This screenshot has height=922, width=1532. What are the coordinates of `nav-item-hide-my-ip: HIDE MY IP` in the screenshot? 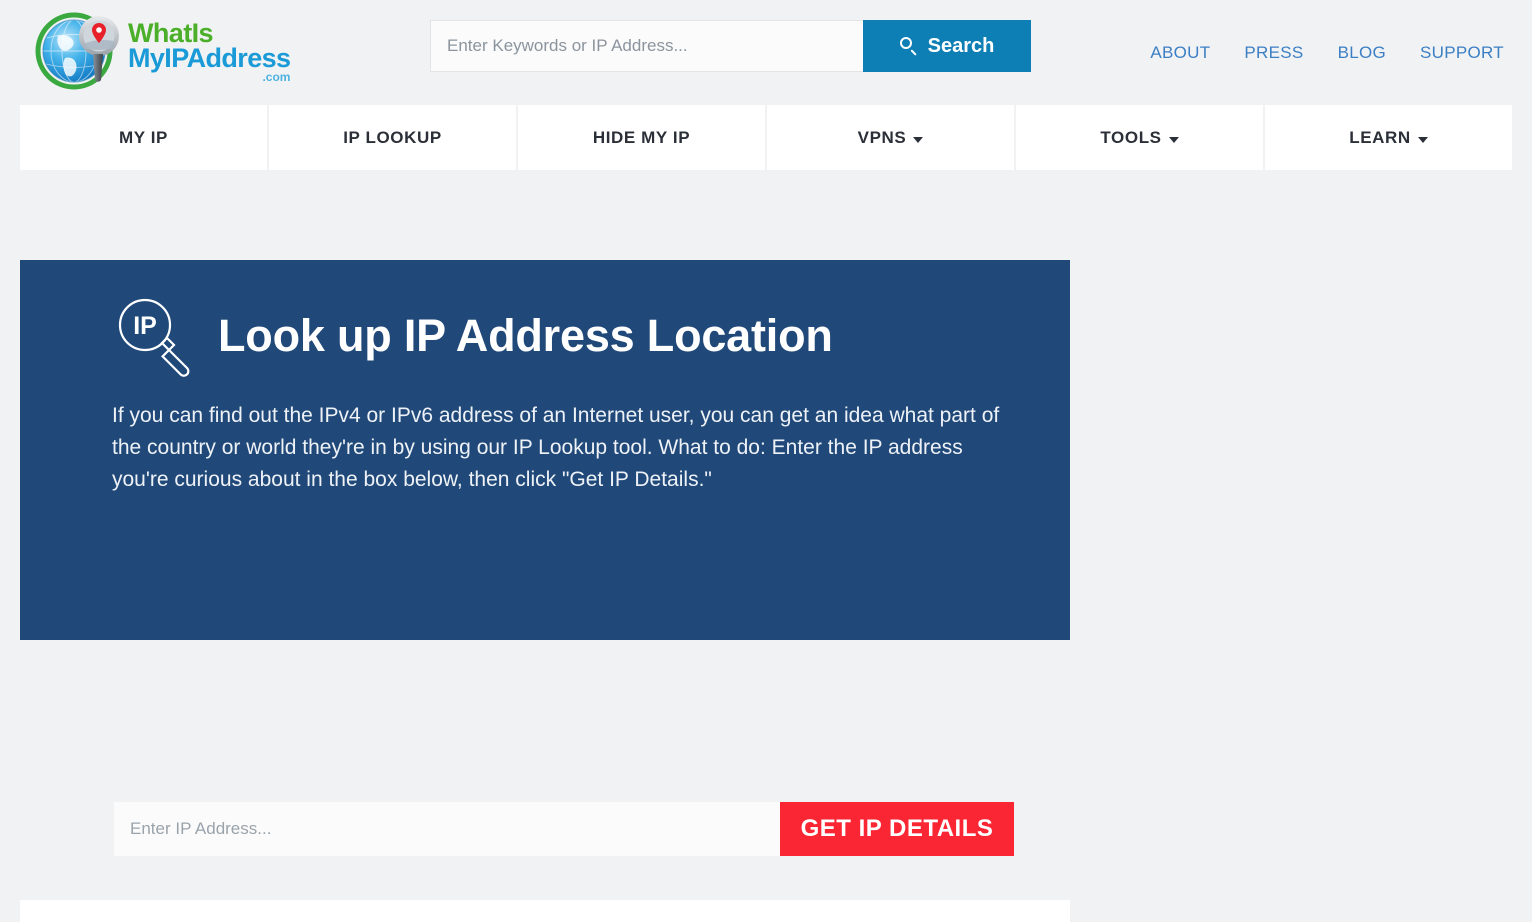 It's located at (641, 137).